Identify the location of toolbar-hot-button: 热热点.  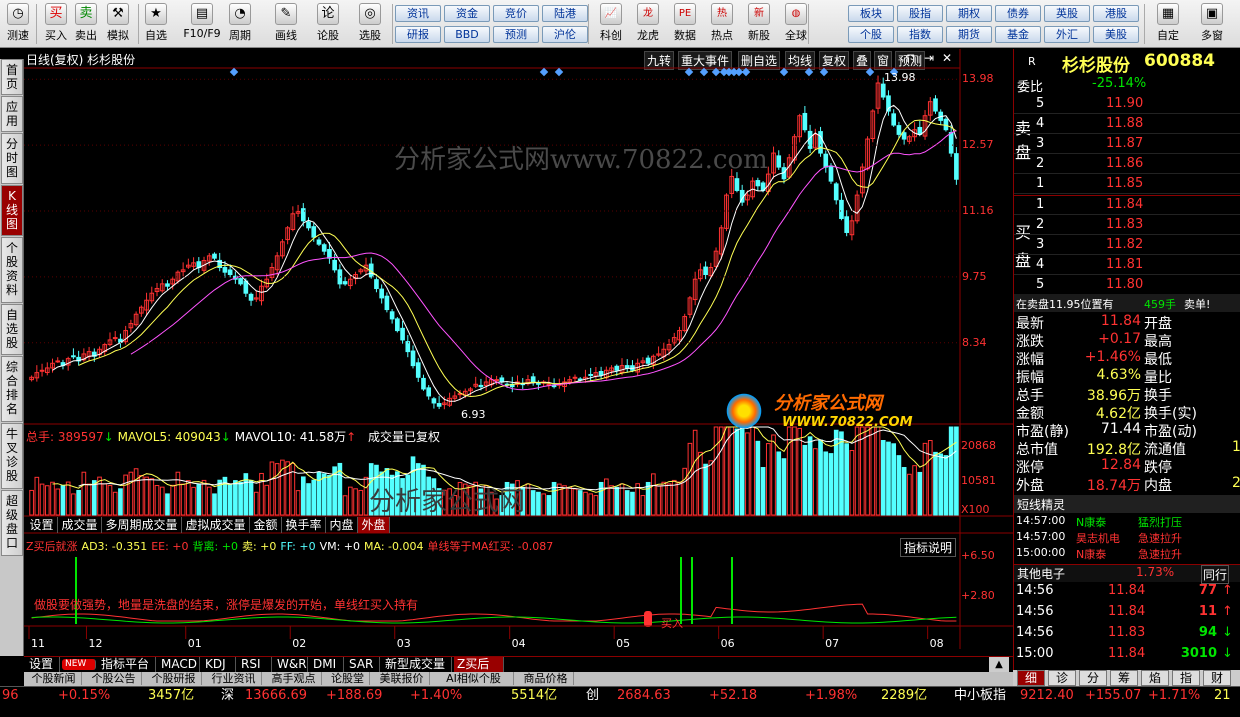
(722, 24).